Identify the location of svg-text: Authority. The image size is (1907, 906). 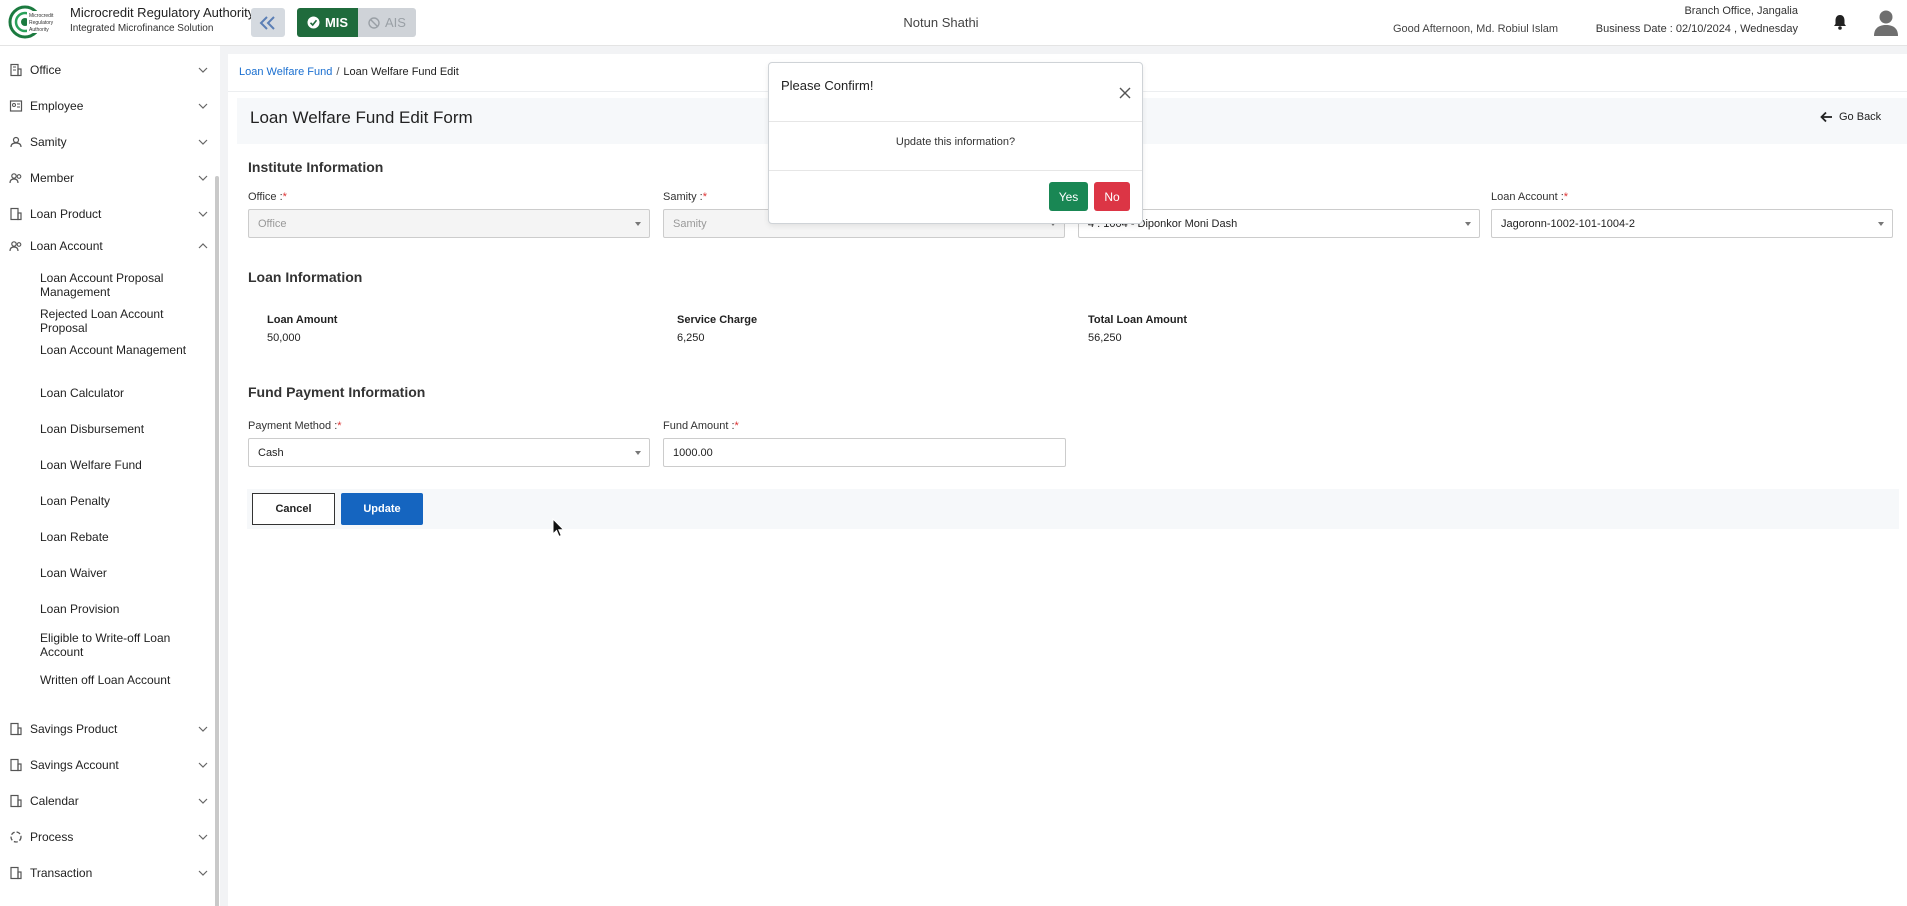
(39, 30).